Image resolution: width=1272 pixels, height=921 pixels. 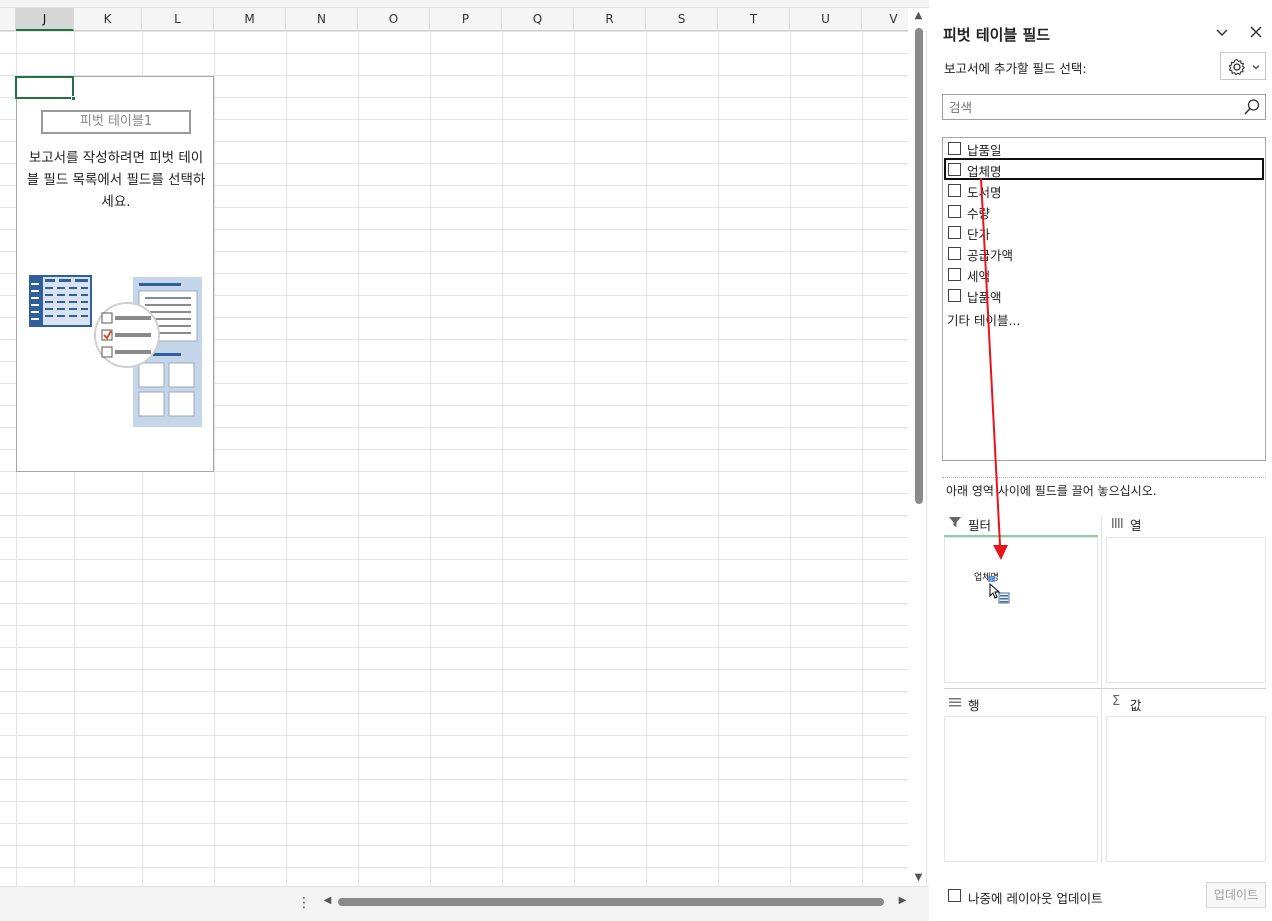 I want to click on close-icon, so click(x=1256, y=32).